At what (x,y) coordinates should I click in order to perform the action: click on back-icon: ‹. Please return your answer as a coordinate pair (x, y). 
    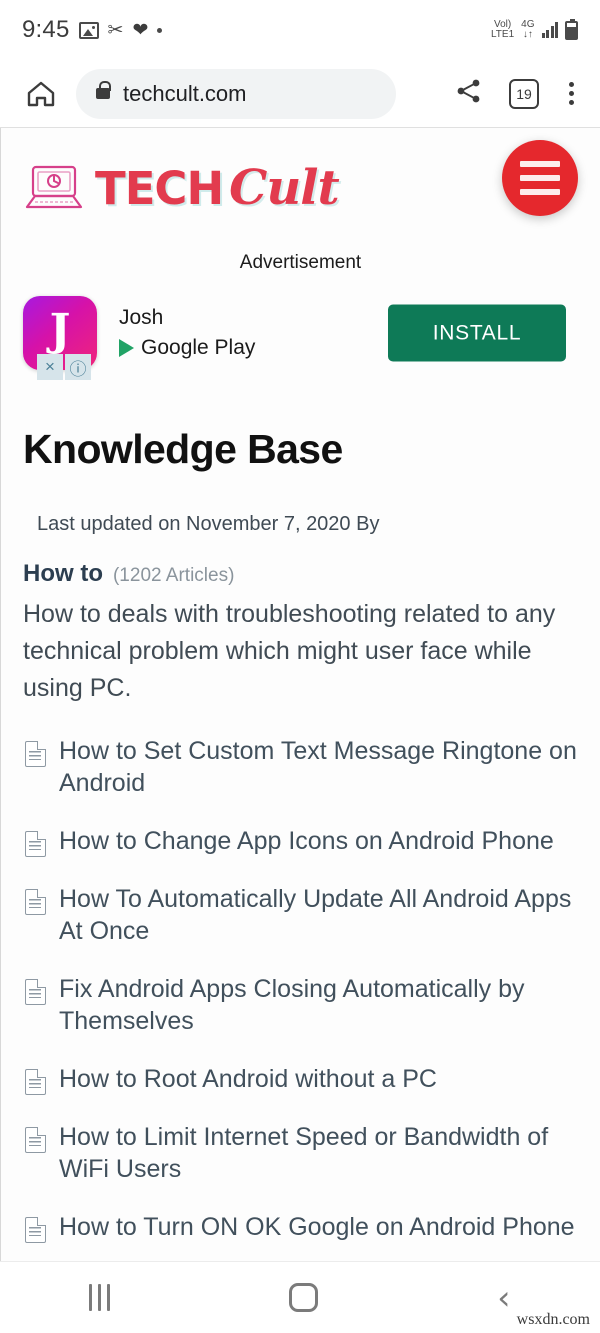
    Looking at the image, I should click on (503, 1297).